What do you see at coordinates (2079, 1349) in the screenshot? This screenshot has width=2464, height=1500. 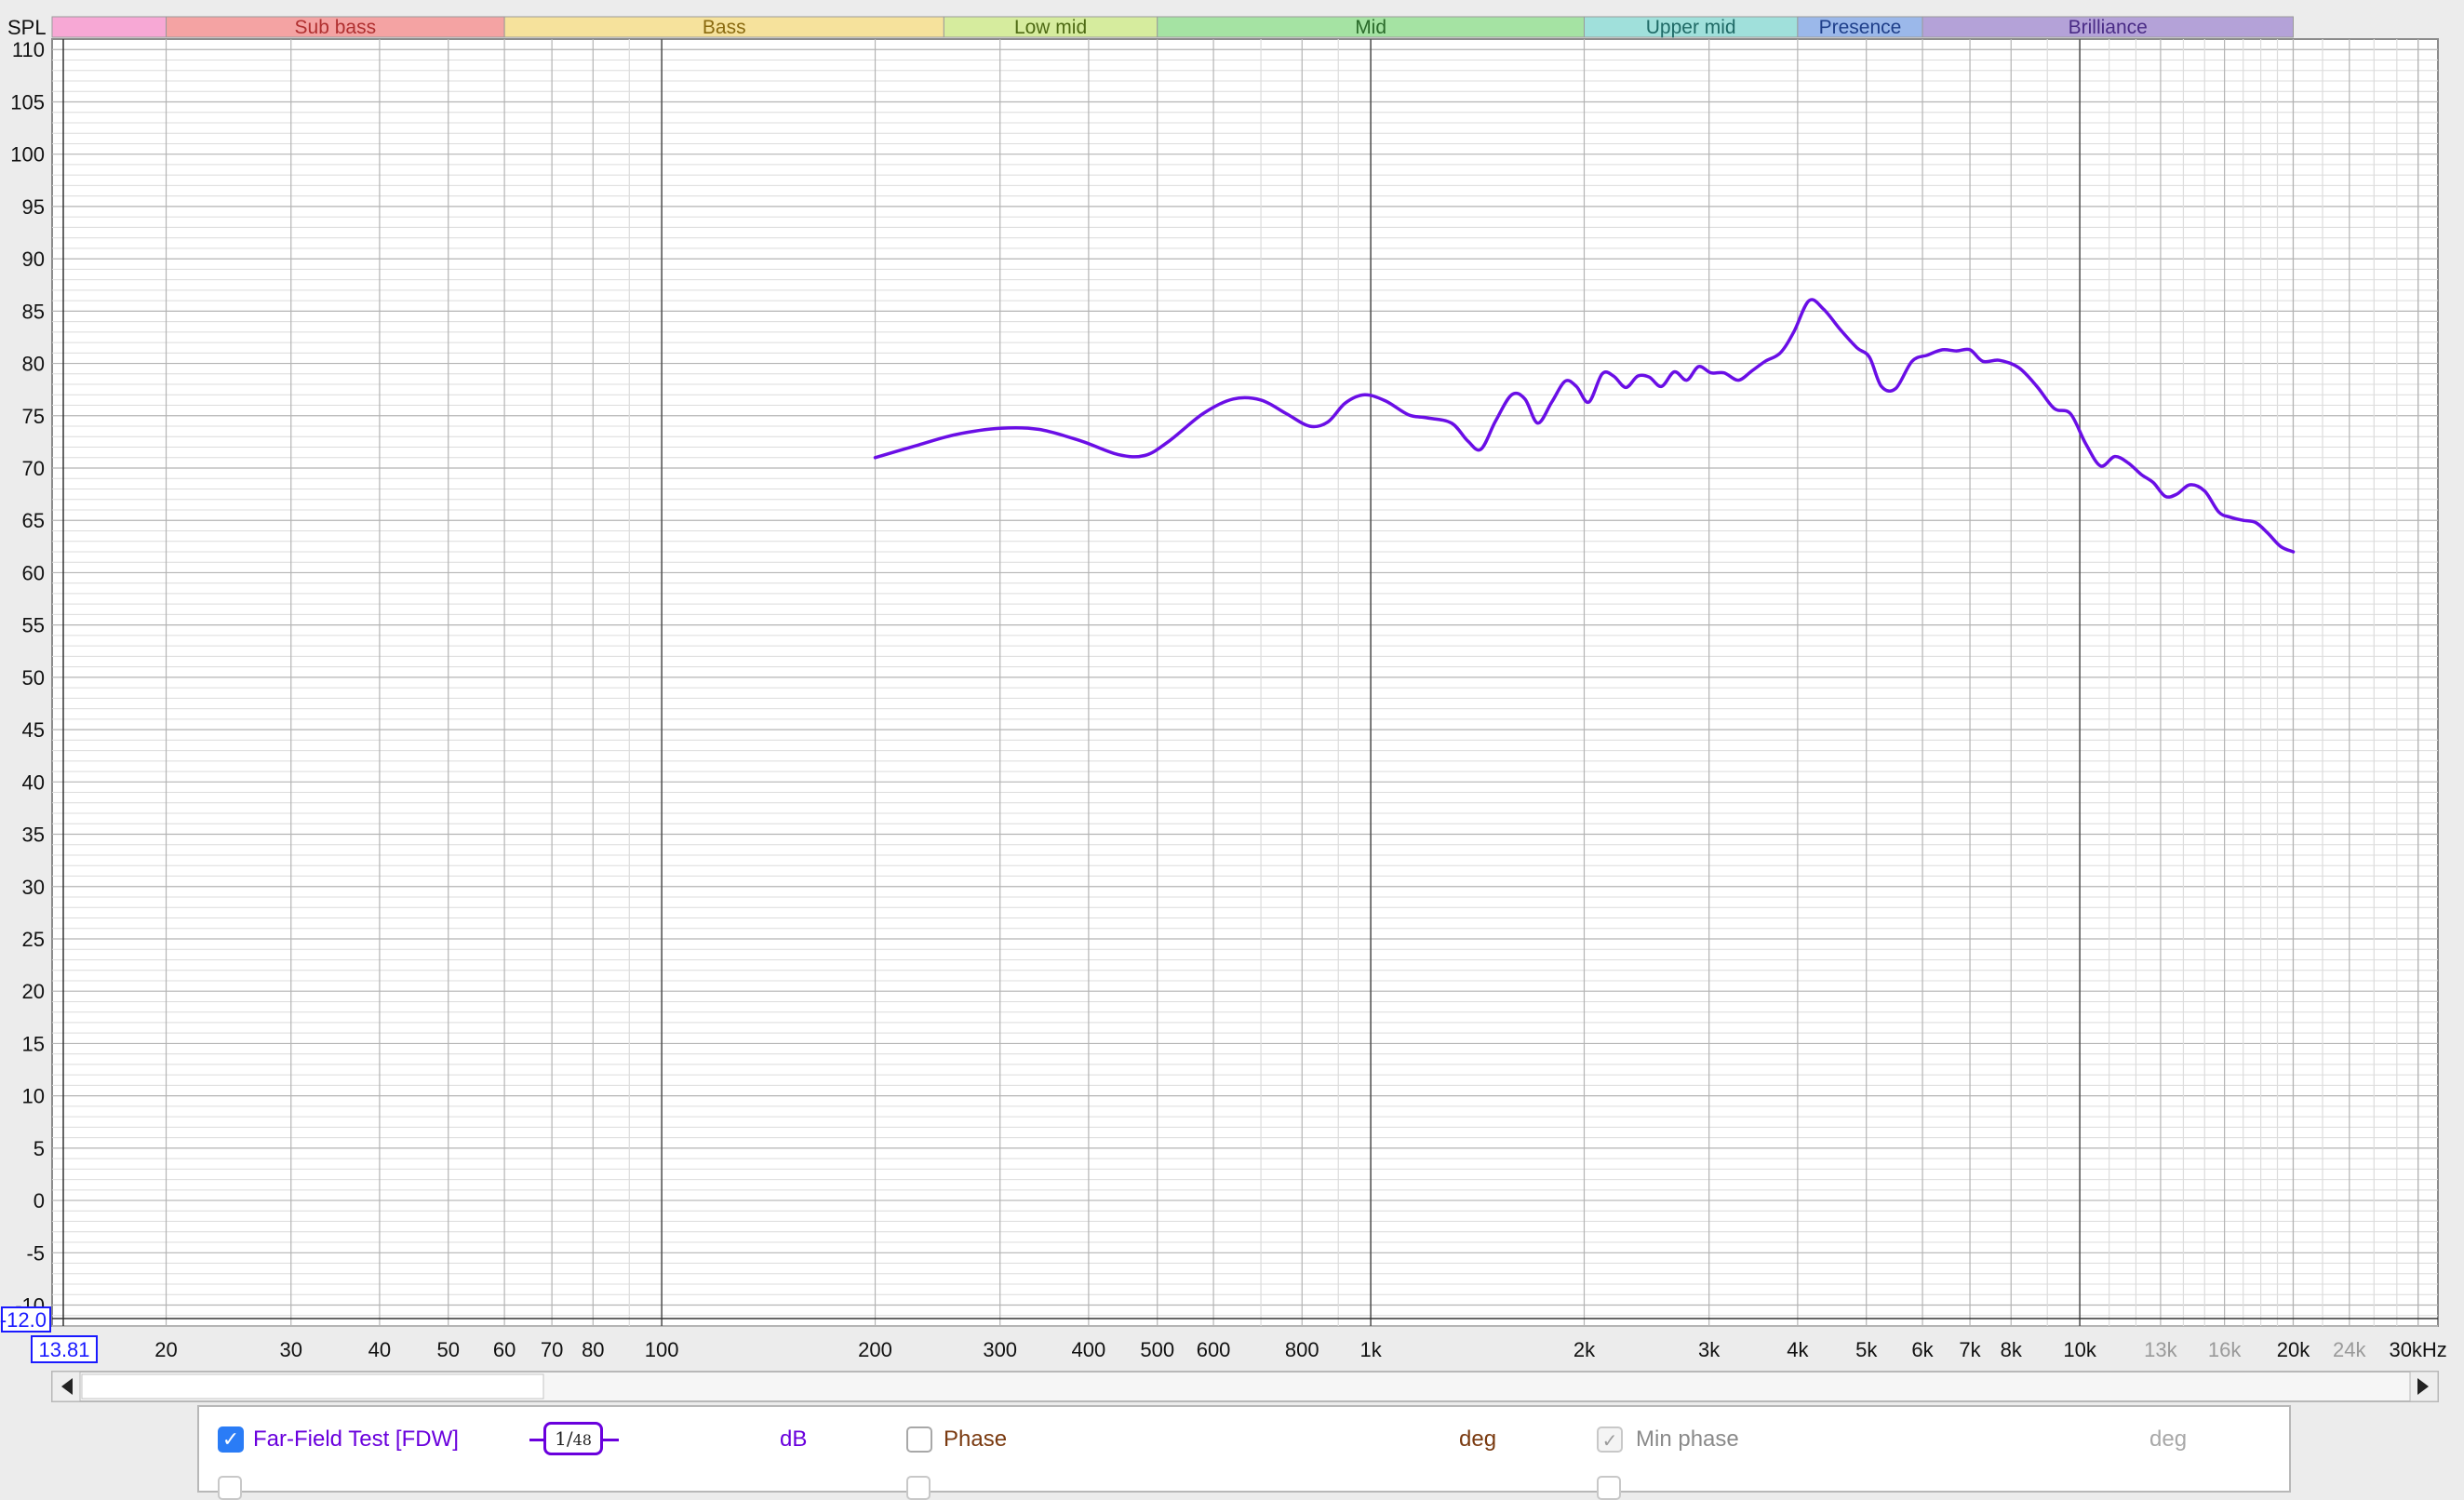 I see `x-tick-label: 10k` at bounding box center [2079, 1349].